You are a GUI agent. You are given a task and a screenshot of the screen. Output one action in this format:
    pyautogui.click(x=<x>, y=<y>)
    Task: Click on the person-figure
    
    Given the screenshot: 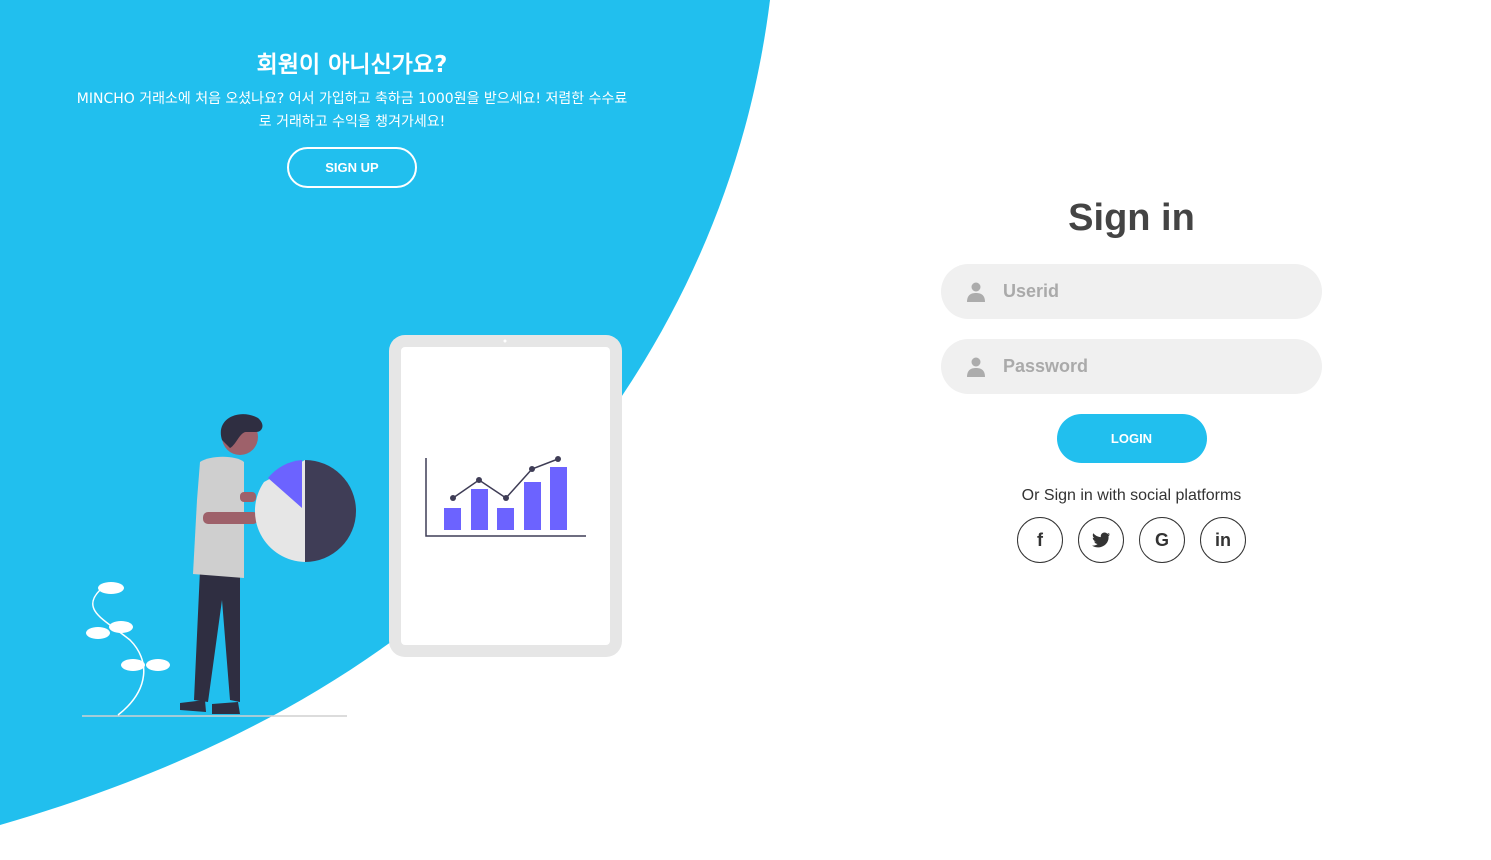 What is the action you would take?
    pyautogui.click(x=221, y=564)
    